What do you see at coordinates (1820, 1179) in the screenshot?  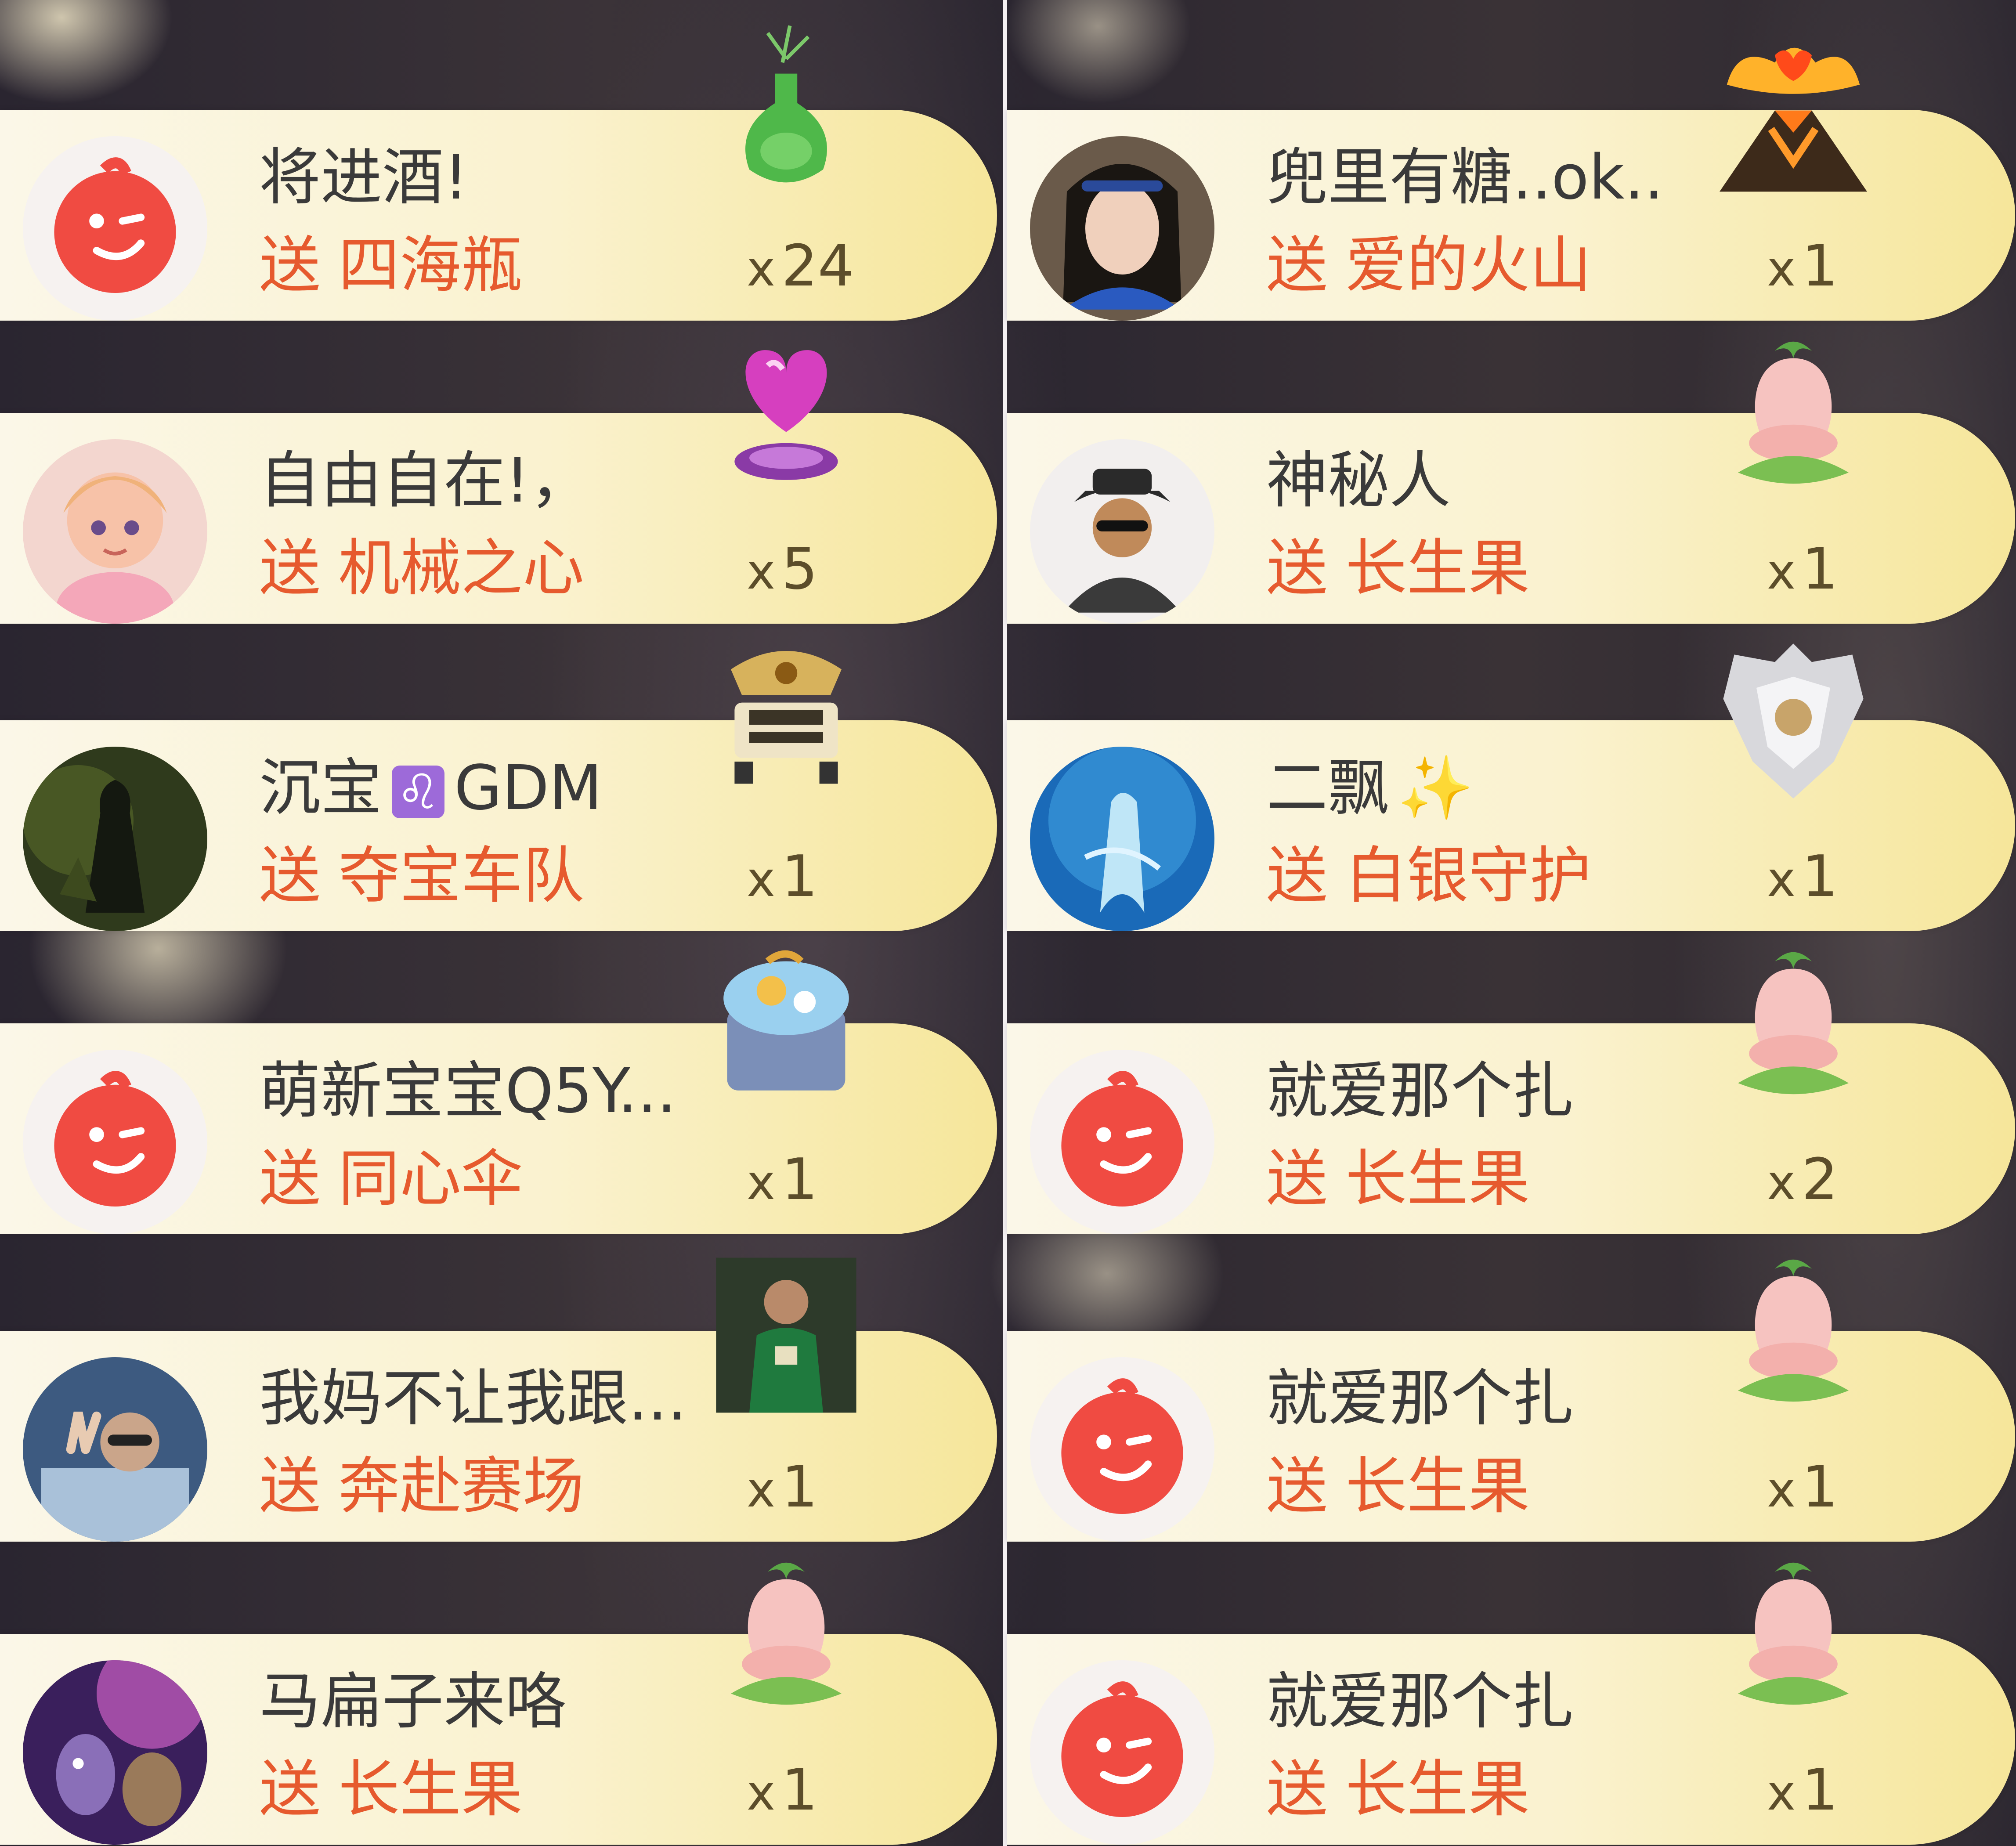 I see `count-value: 2` at bounding box center [1820, 1179].